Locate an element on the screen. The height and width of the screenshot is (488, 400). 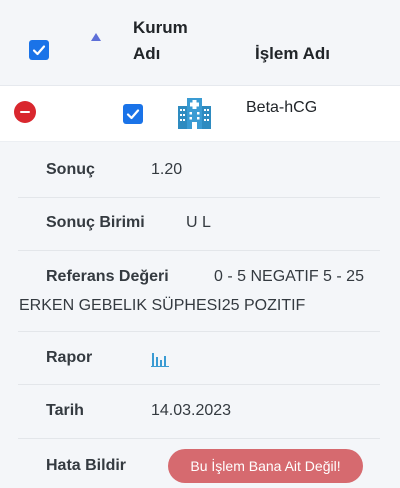
procedure-name: Beta-hCG is located at coordinates (282, 107).